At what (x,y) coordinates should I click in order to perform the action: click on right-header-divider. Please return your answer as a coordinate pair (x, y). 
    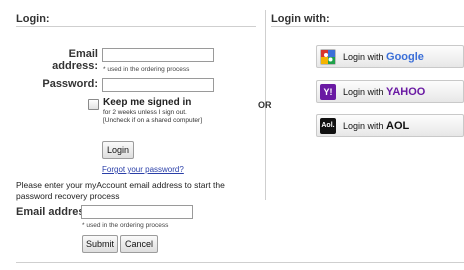
    Looking at the image, I should click on (367, 26).